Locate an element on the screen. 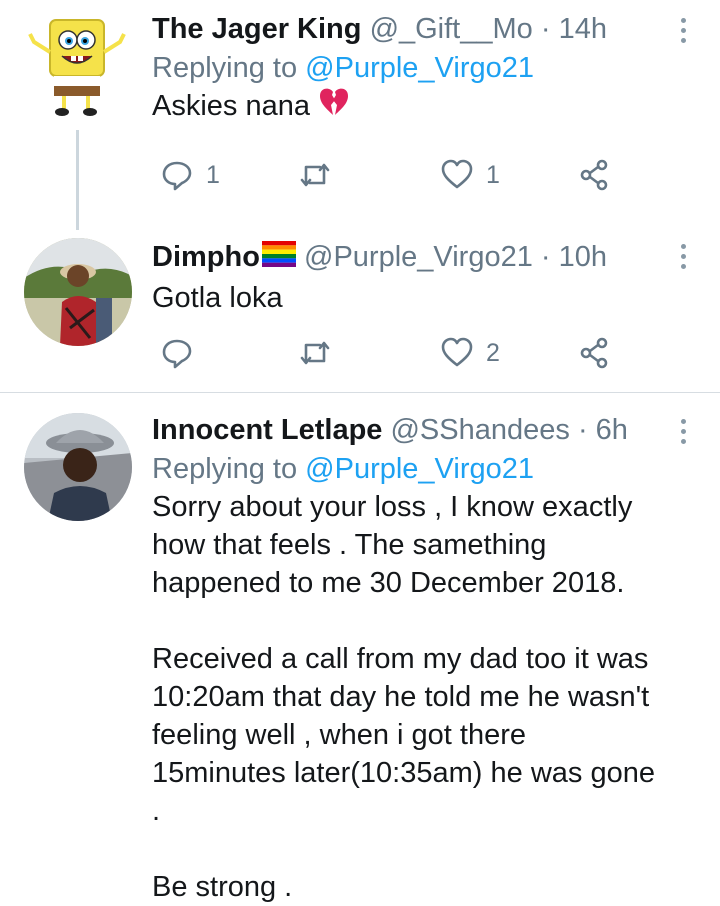 This screenshot has height=906, width=720. reply-button is located at coordinates (177, 353).